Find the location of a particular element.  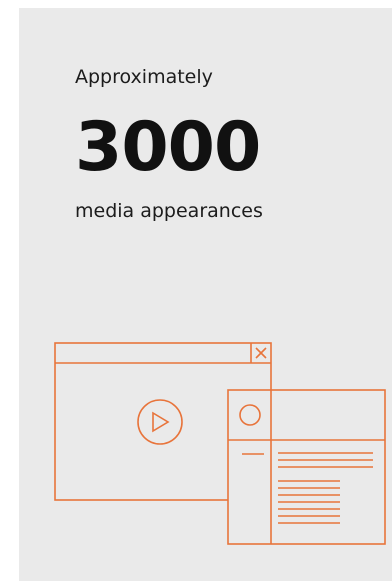

stat-caption: media appearances is located at coordinates (169, 211).